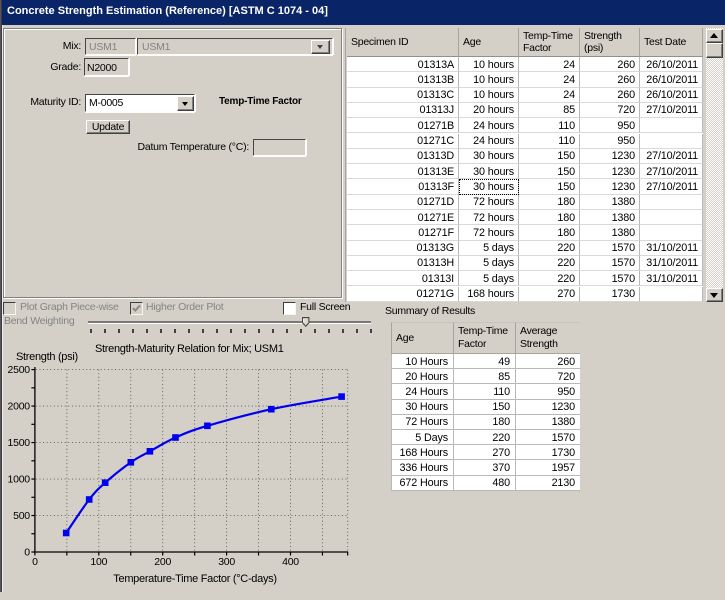  What do you see at coordinates (19, 443) in the screenshot?
I see `svg-text: 1500` at bounding box center [19, 443].